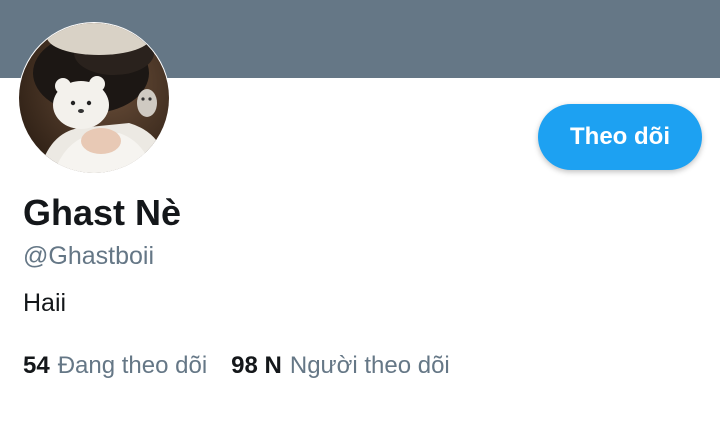 This screenshot has height=430, width=720. What do you see at coordinates (620, 137) in the screenshot?
I see `follow-button: Theo dõi` at bounding box center [620, 137].